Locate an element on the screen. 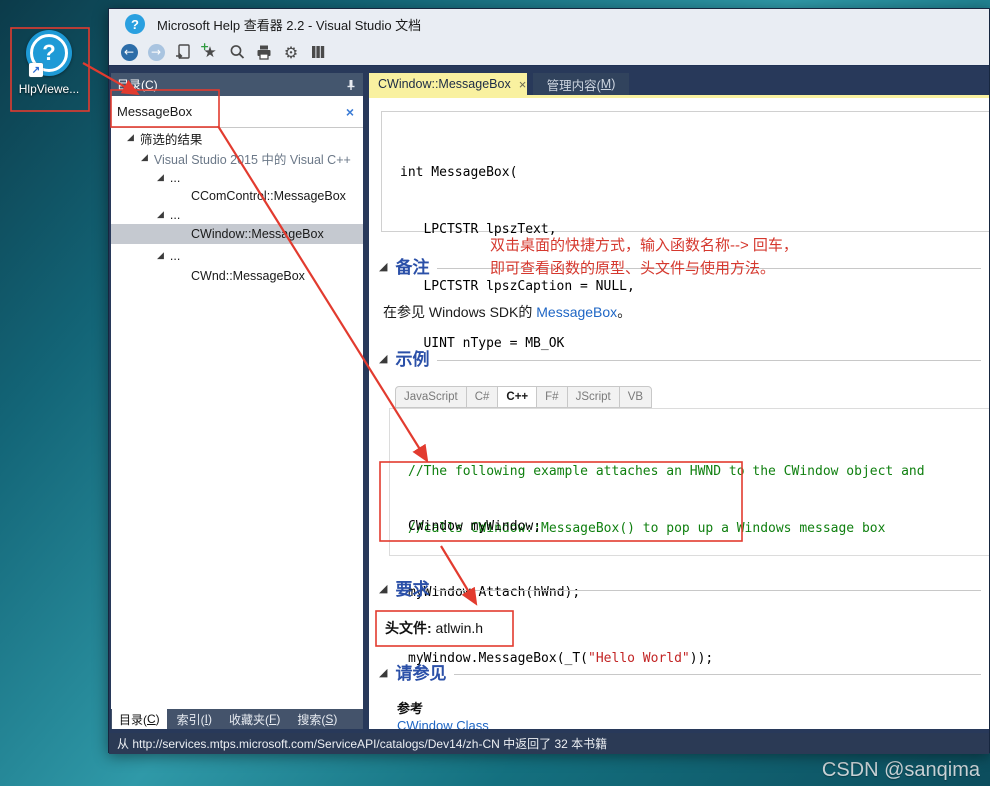 This screenshot has width=990, height=786. clear-search-icon: × is located at coordinates (350, 112).